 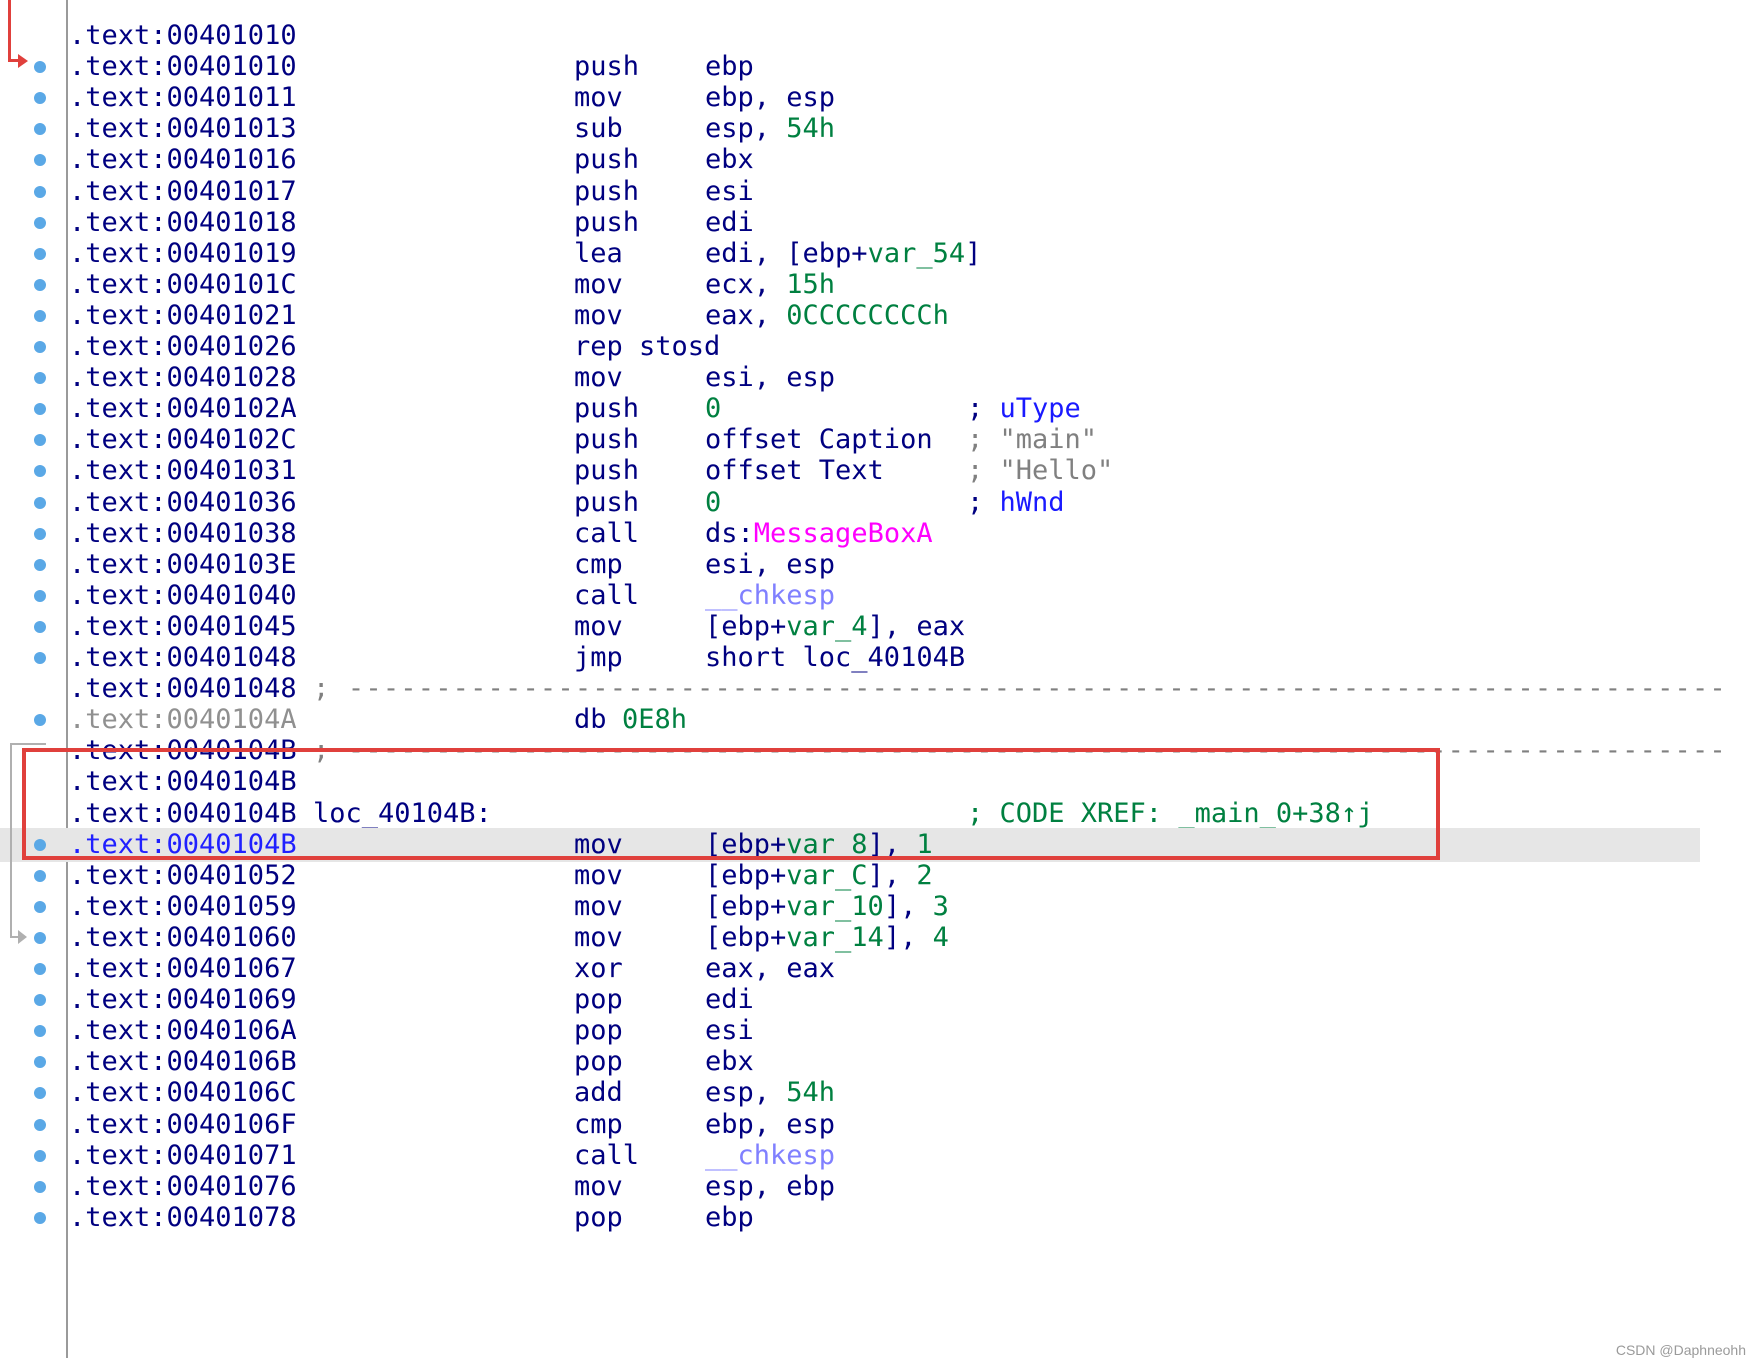 What do you see at coordinates (880, 1156) in the screenshot?
I see `listing-line: .text:00401071 call __chkesp` at bounding box center [880, 1156].